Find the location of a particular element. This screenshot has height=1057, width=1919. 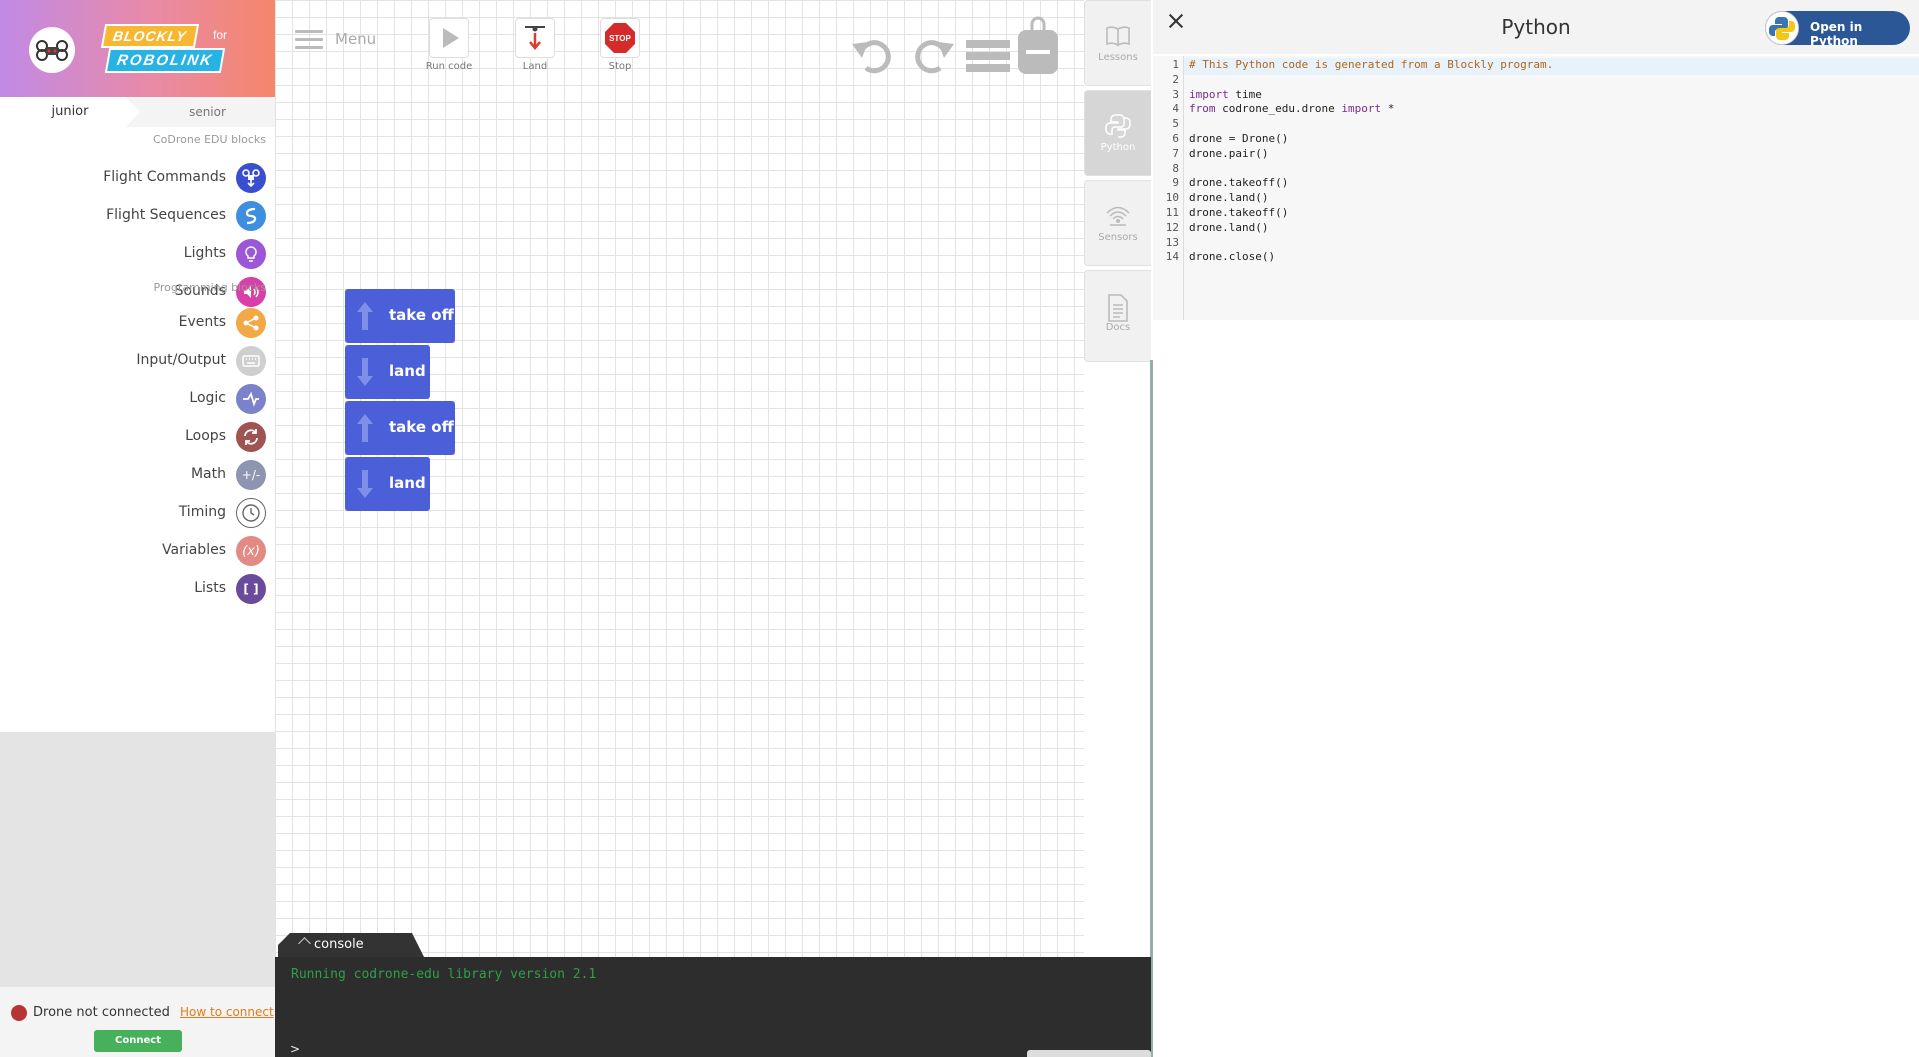

tab-python-label: Python is located at coordinates (1118, 147).